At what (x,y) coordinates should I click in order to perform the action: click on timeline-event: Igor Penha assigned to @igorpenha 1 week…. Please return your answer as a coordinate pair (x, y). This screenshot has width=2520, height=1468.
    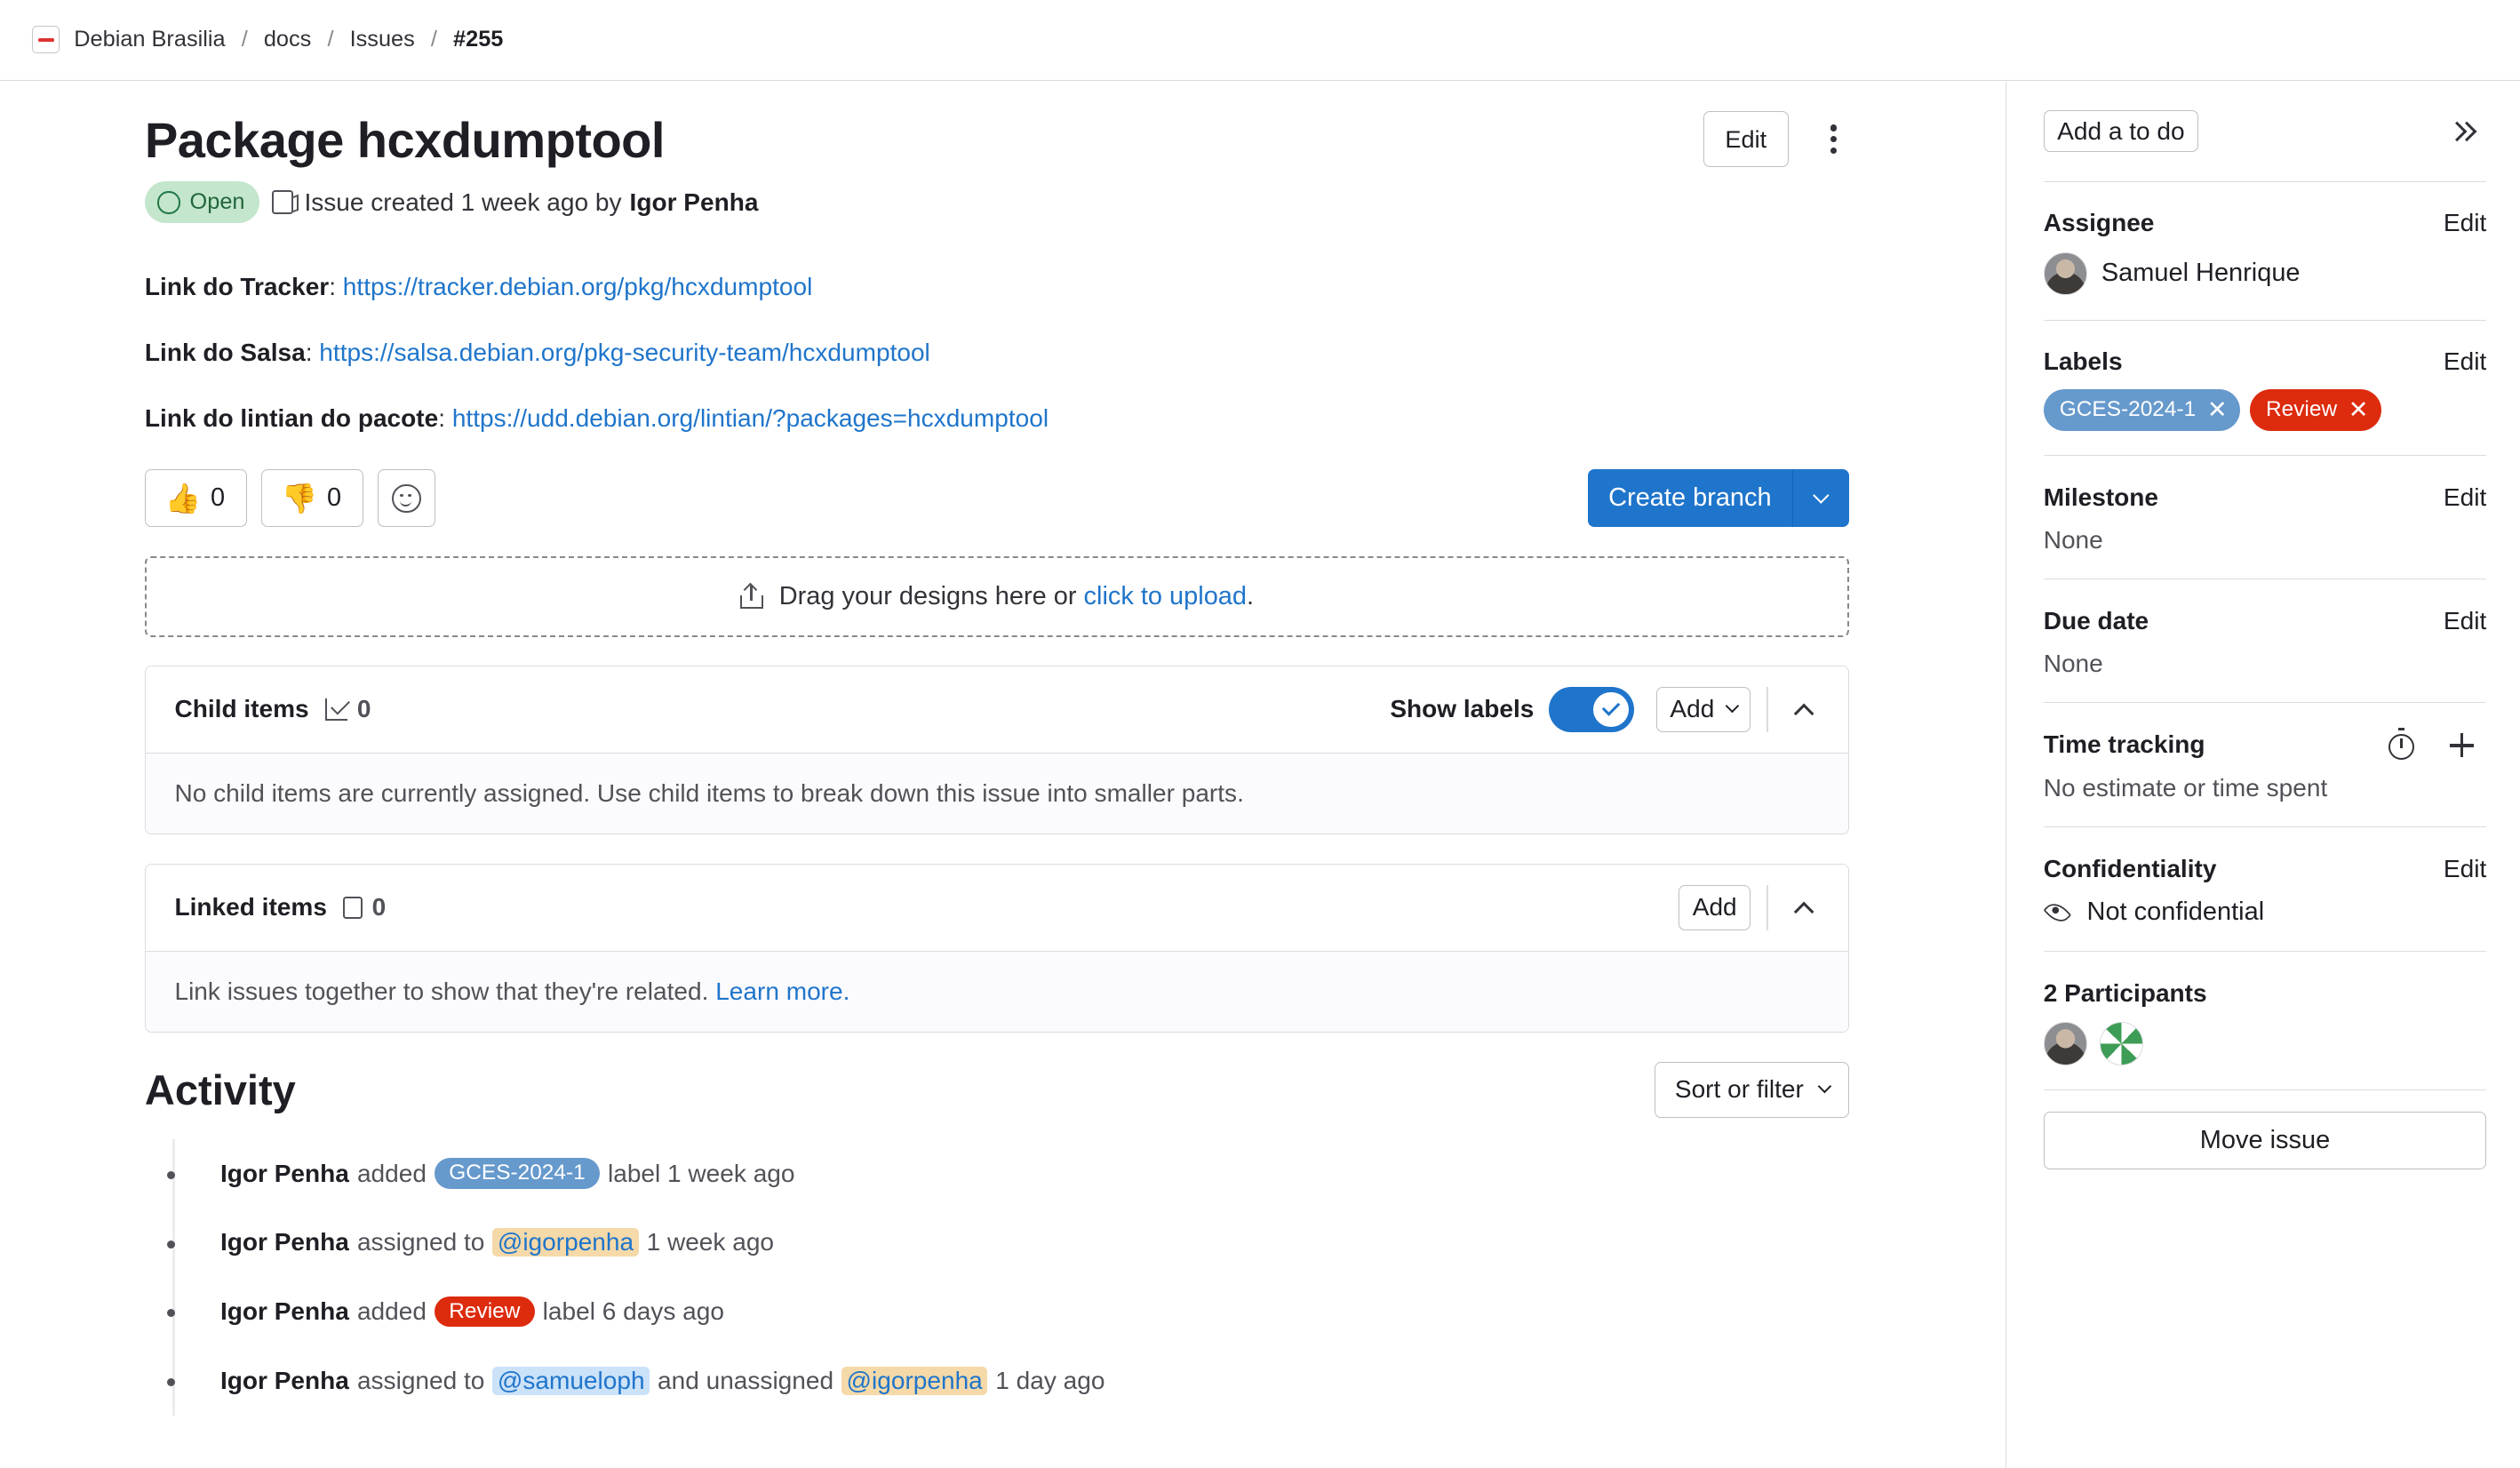
    Looking at the image, I should click on (1008, 1242).